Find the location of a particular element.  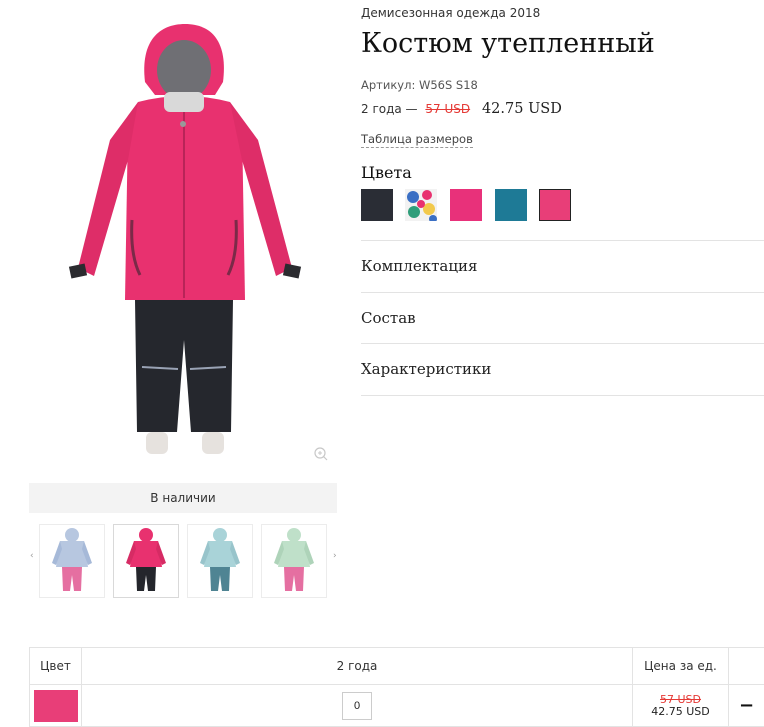

table-row-color is located at coordinates (55, 705).